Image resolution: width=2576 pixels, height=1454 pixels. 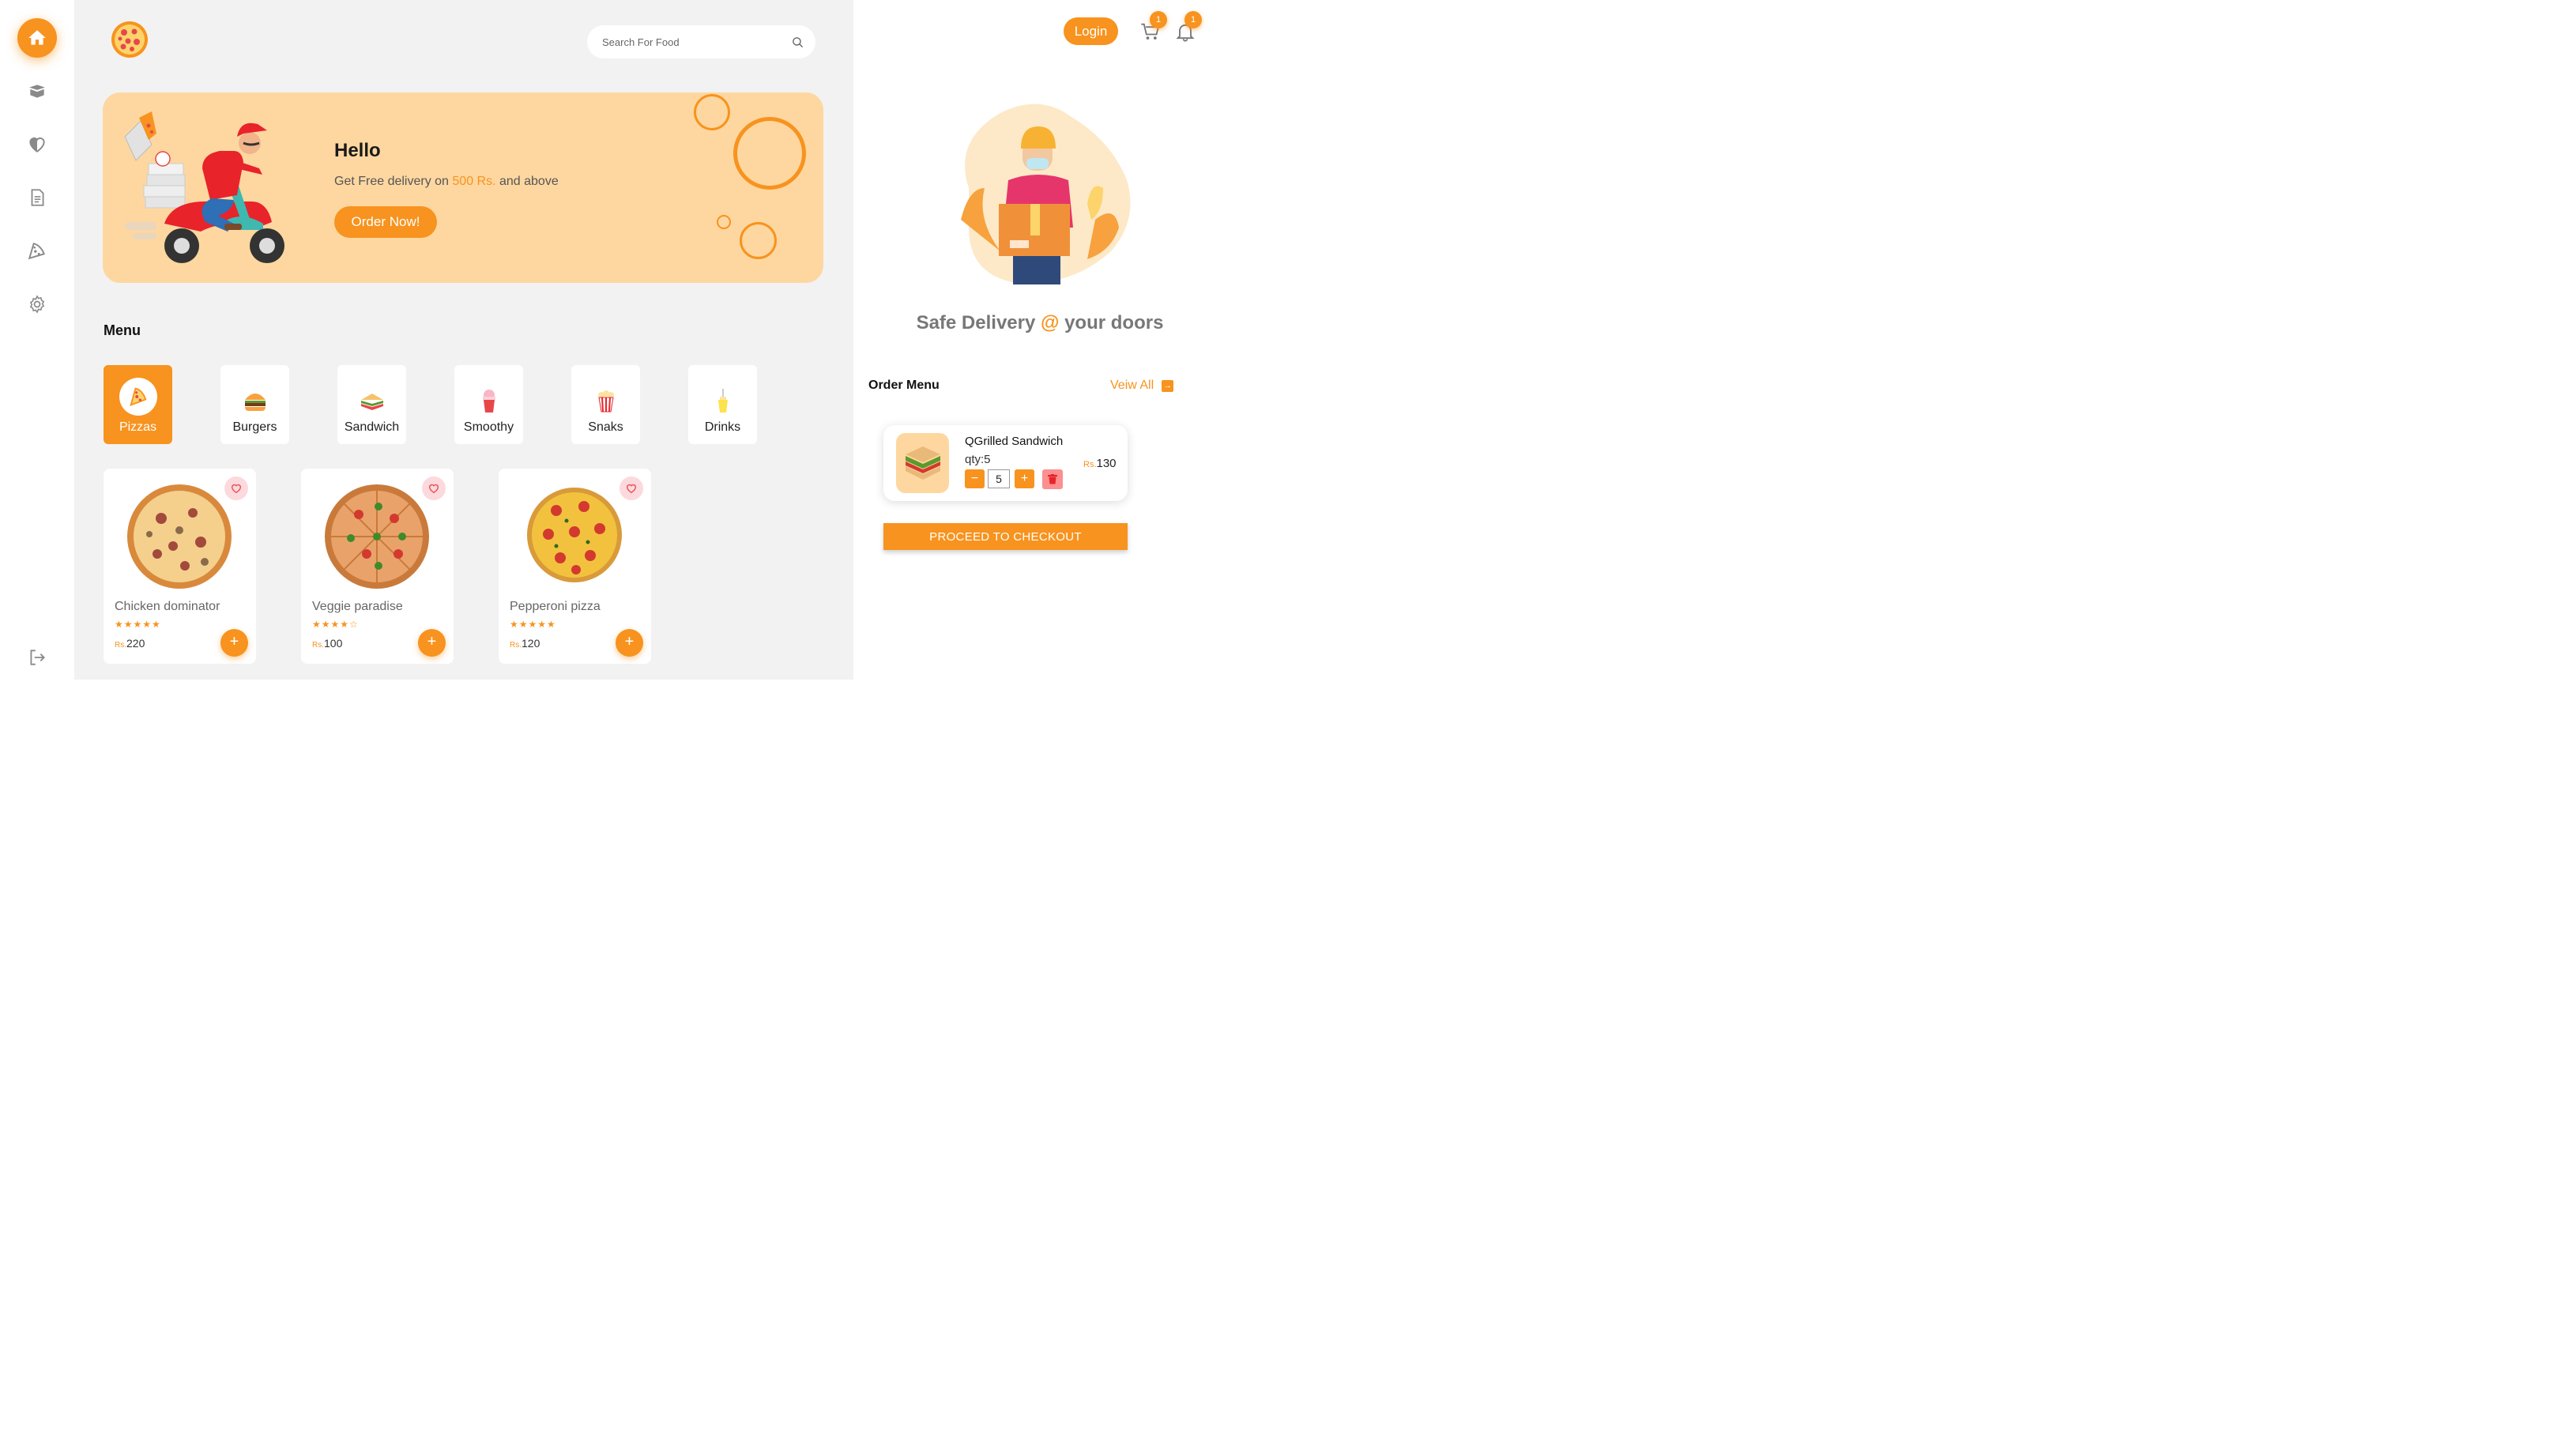 What do you see at coordinates (999, 479) in the screenshot?
I see `quantity-input` at bounding box center [999, 479].